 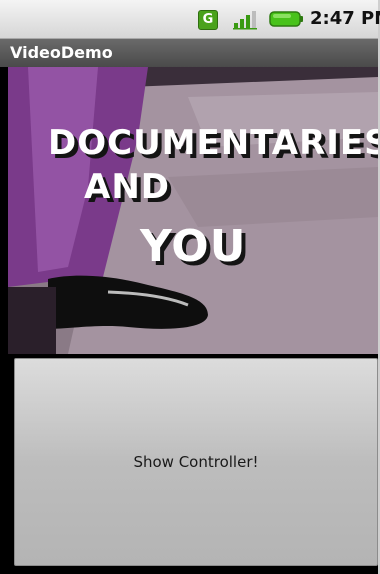 What do you see at coordinates (61, 52) in the screenshot?
I see `app-title: VideoDemo` at bounding box center [61, 52].